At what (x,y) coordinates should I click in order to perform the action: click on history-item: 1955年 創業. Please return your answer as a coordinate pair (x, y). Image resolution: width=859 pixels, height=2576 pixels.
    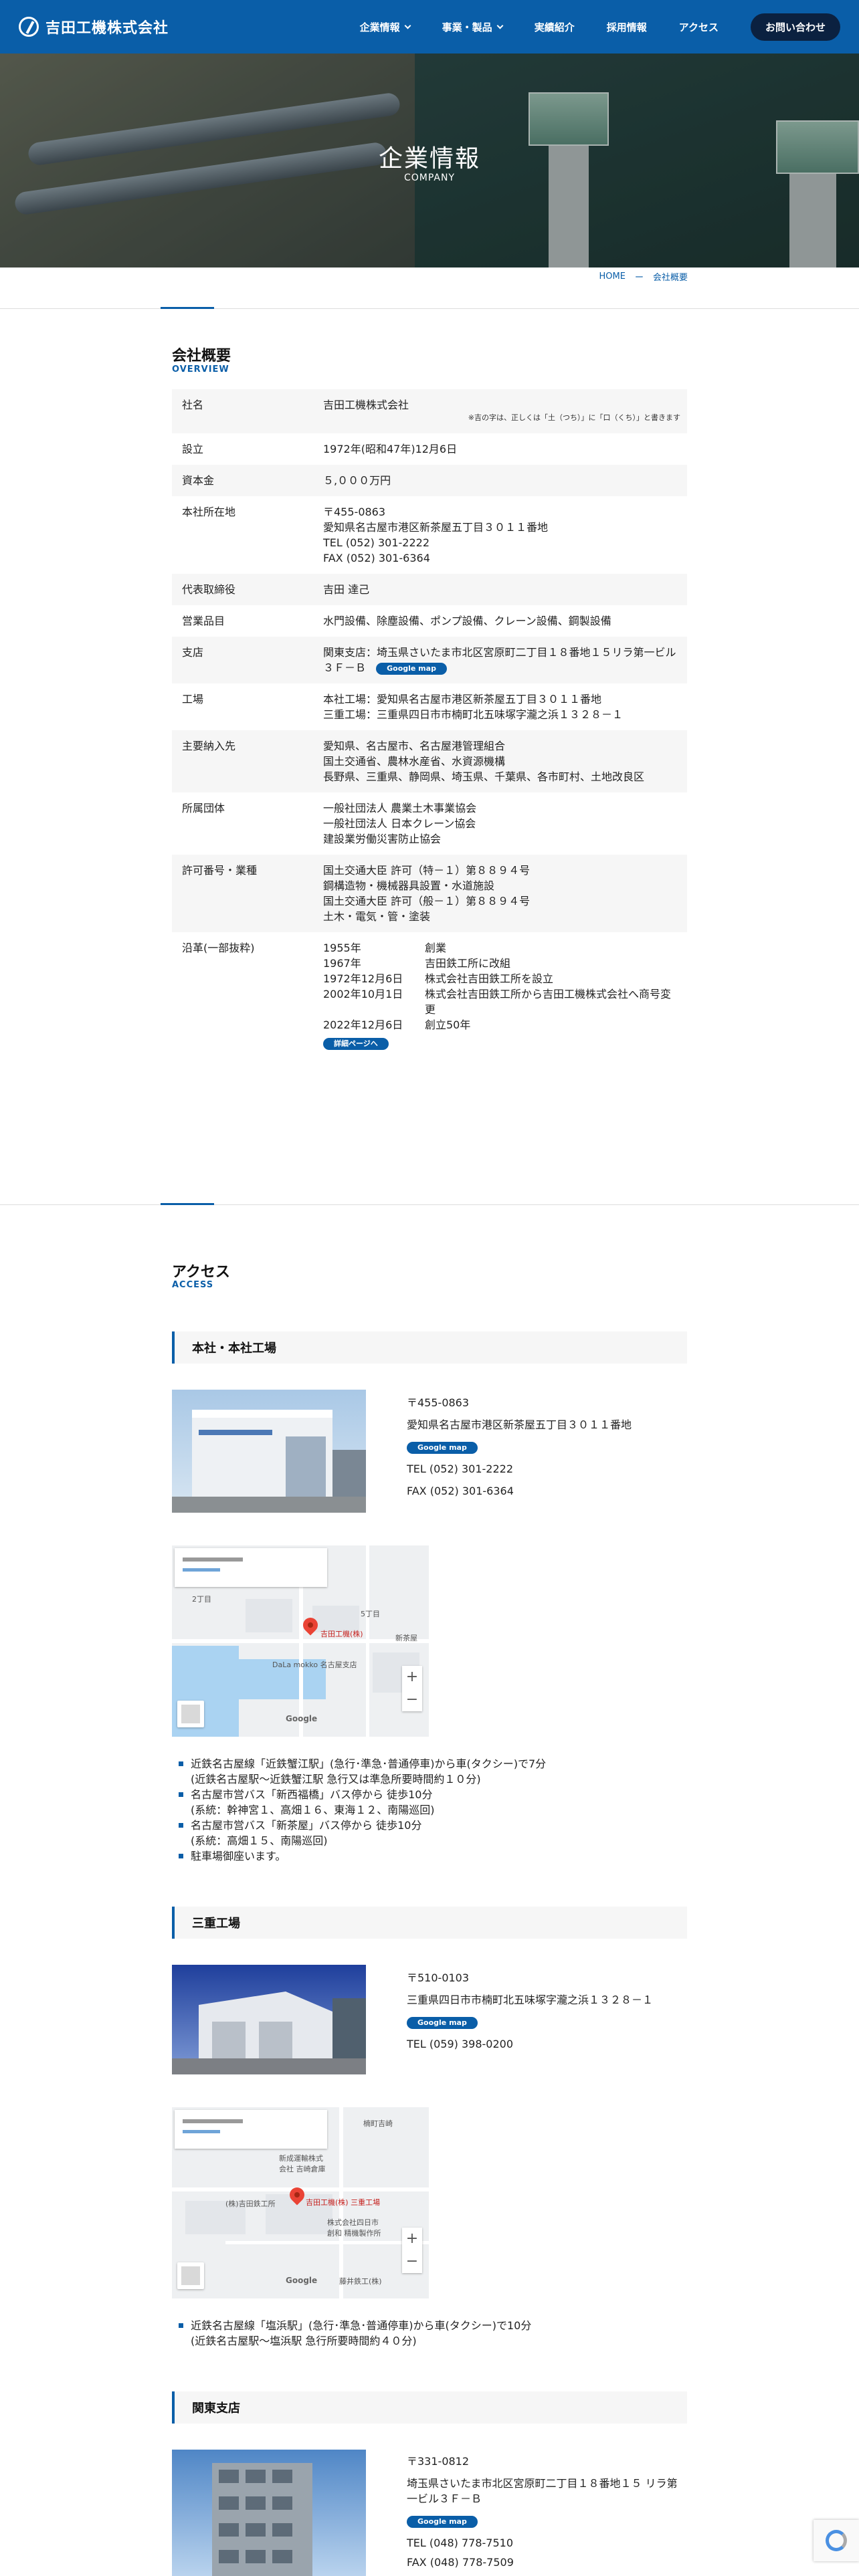
    Looking at the image, I should click on (502, 948).